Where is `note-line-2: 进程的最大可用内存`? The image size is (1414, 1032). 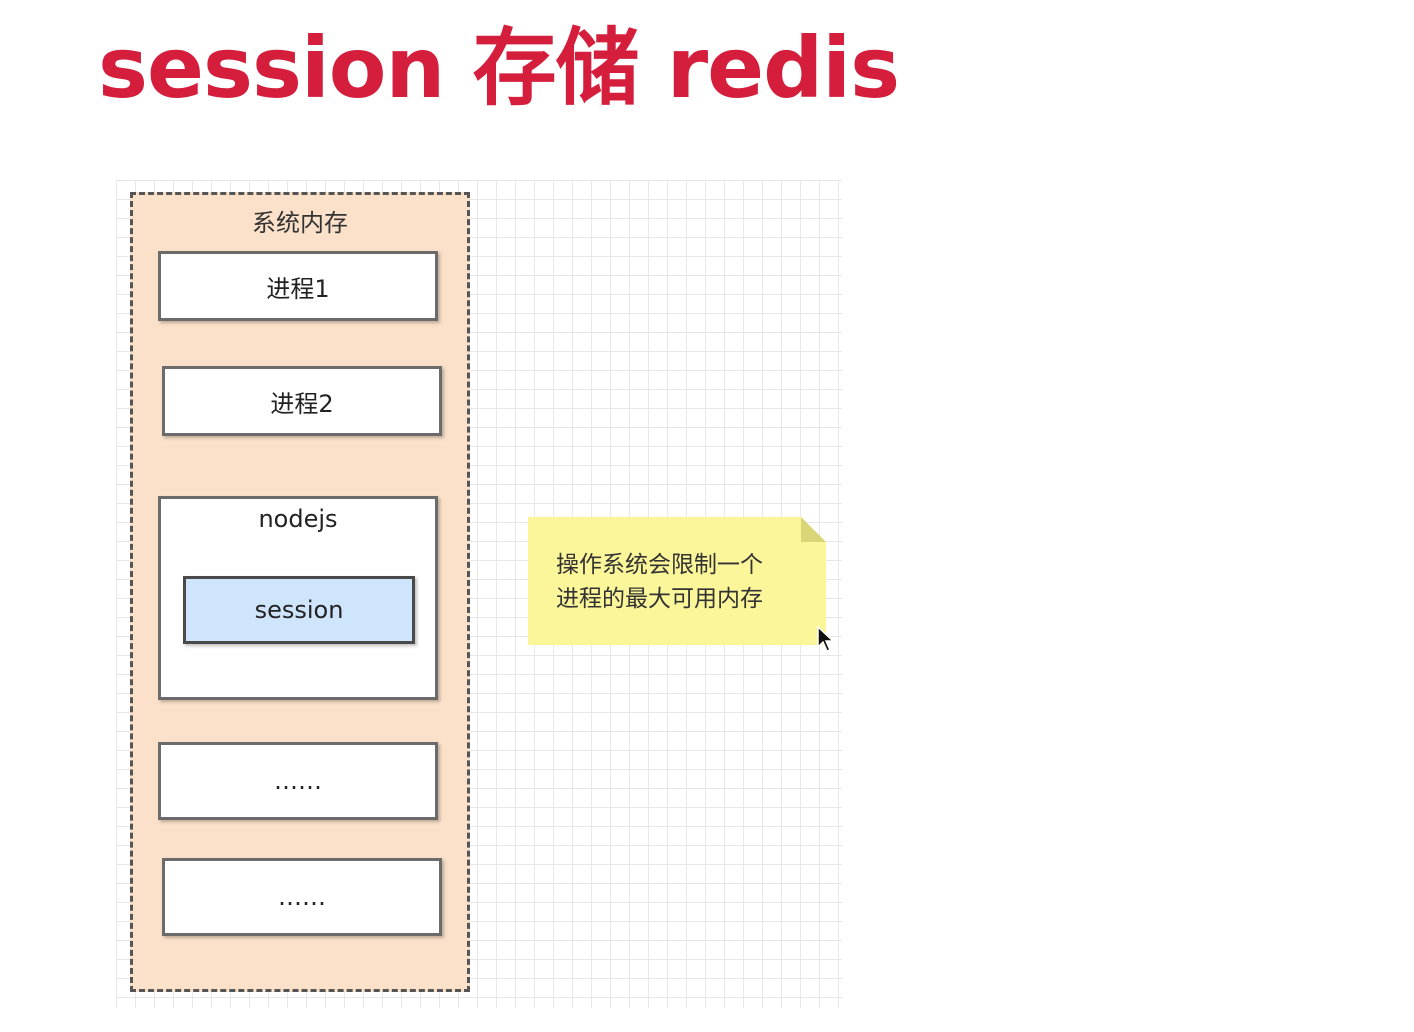 note-line-2: 进程的最大可用内存 is located at coordinates (659, 599).